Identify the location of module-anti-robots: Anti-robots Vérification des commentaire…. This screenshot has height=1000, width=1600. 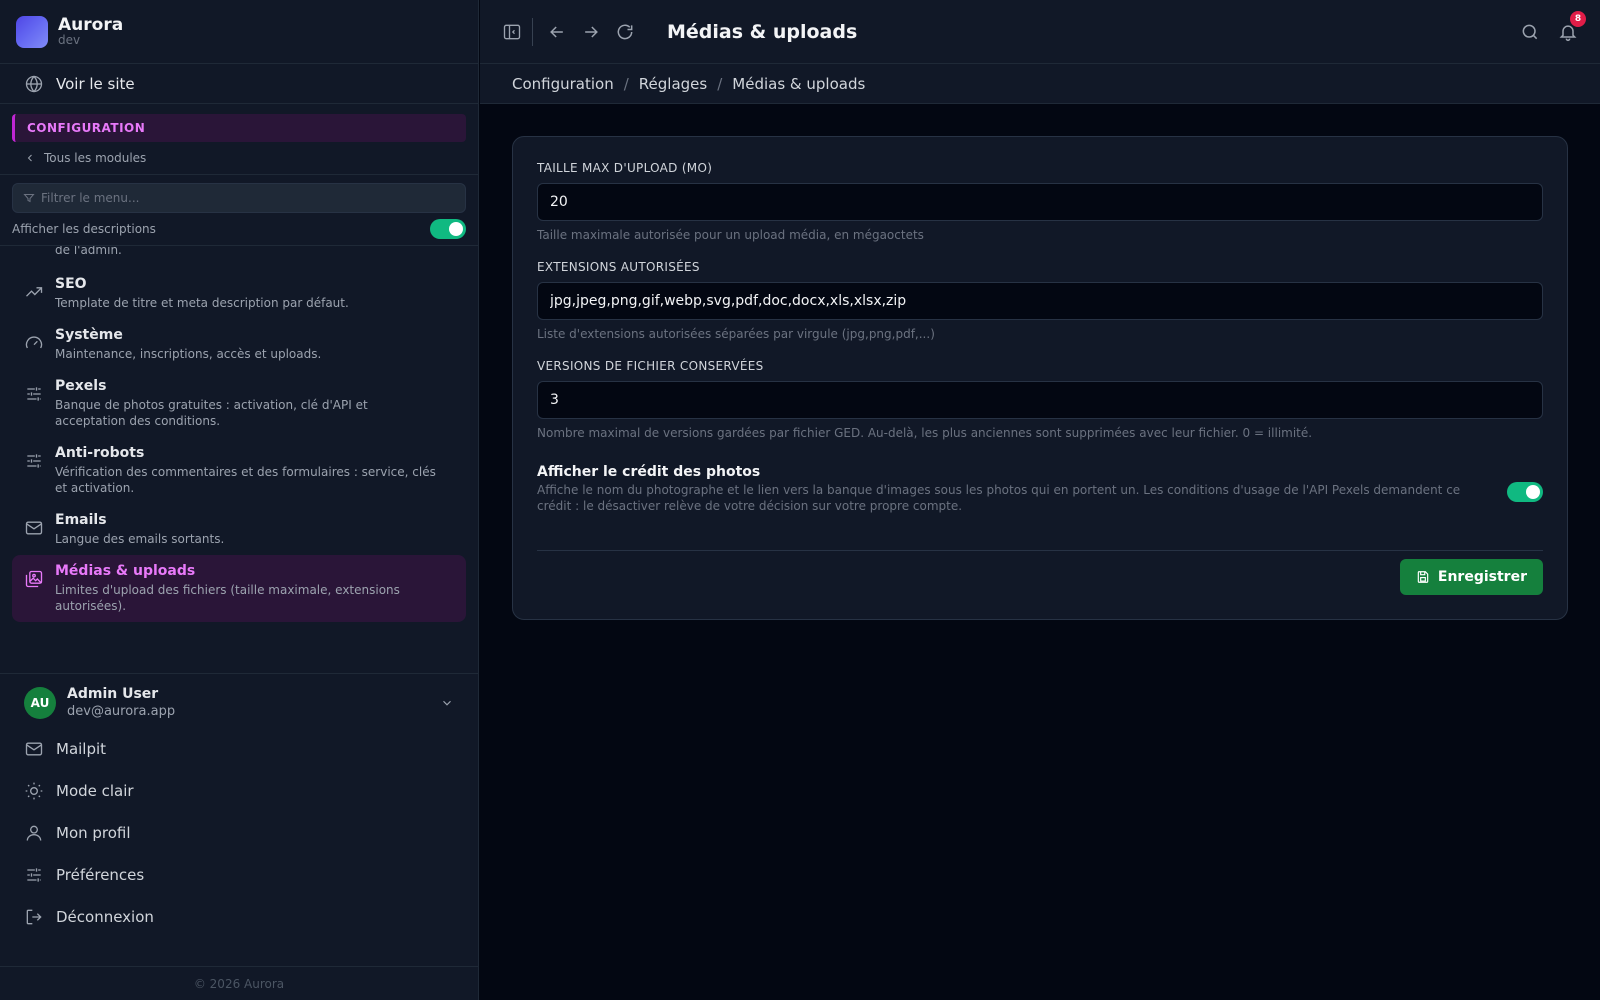
(239, 470).